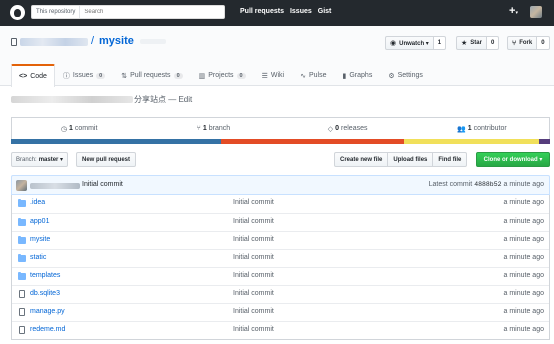 The width and height of the screenshot is (554, 344). Describe the element at coordinates (313, 75) in the screenshot. I see `tab-pulse: ∿ Pulse` at that location.